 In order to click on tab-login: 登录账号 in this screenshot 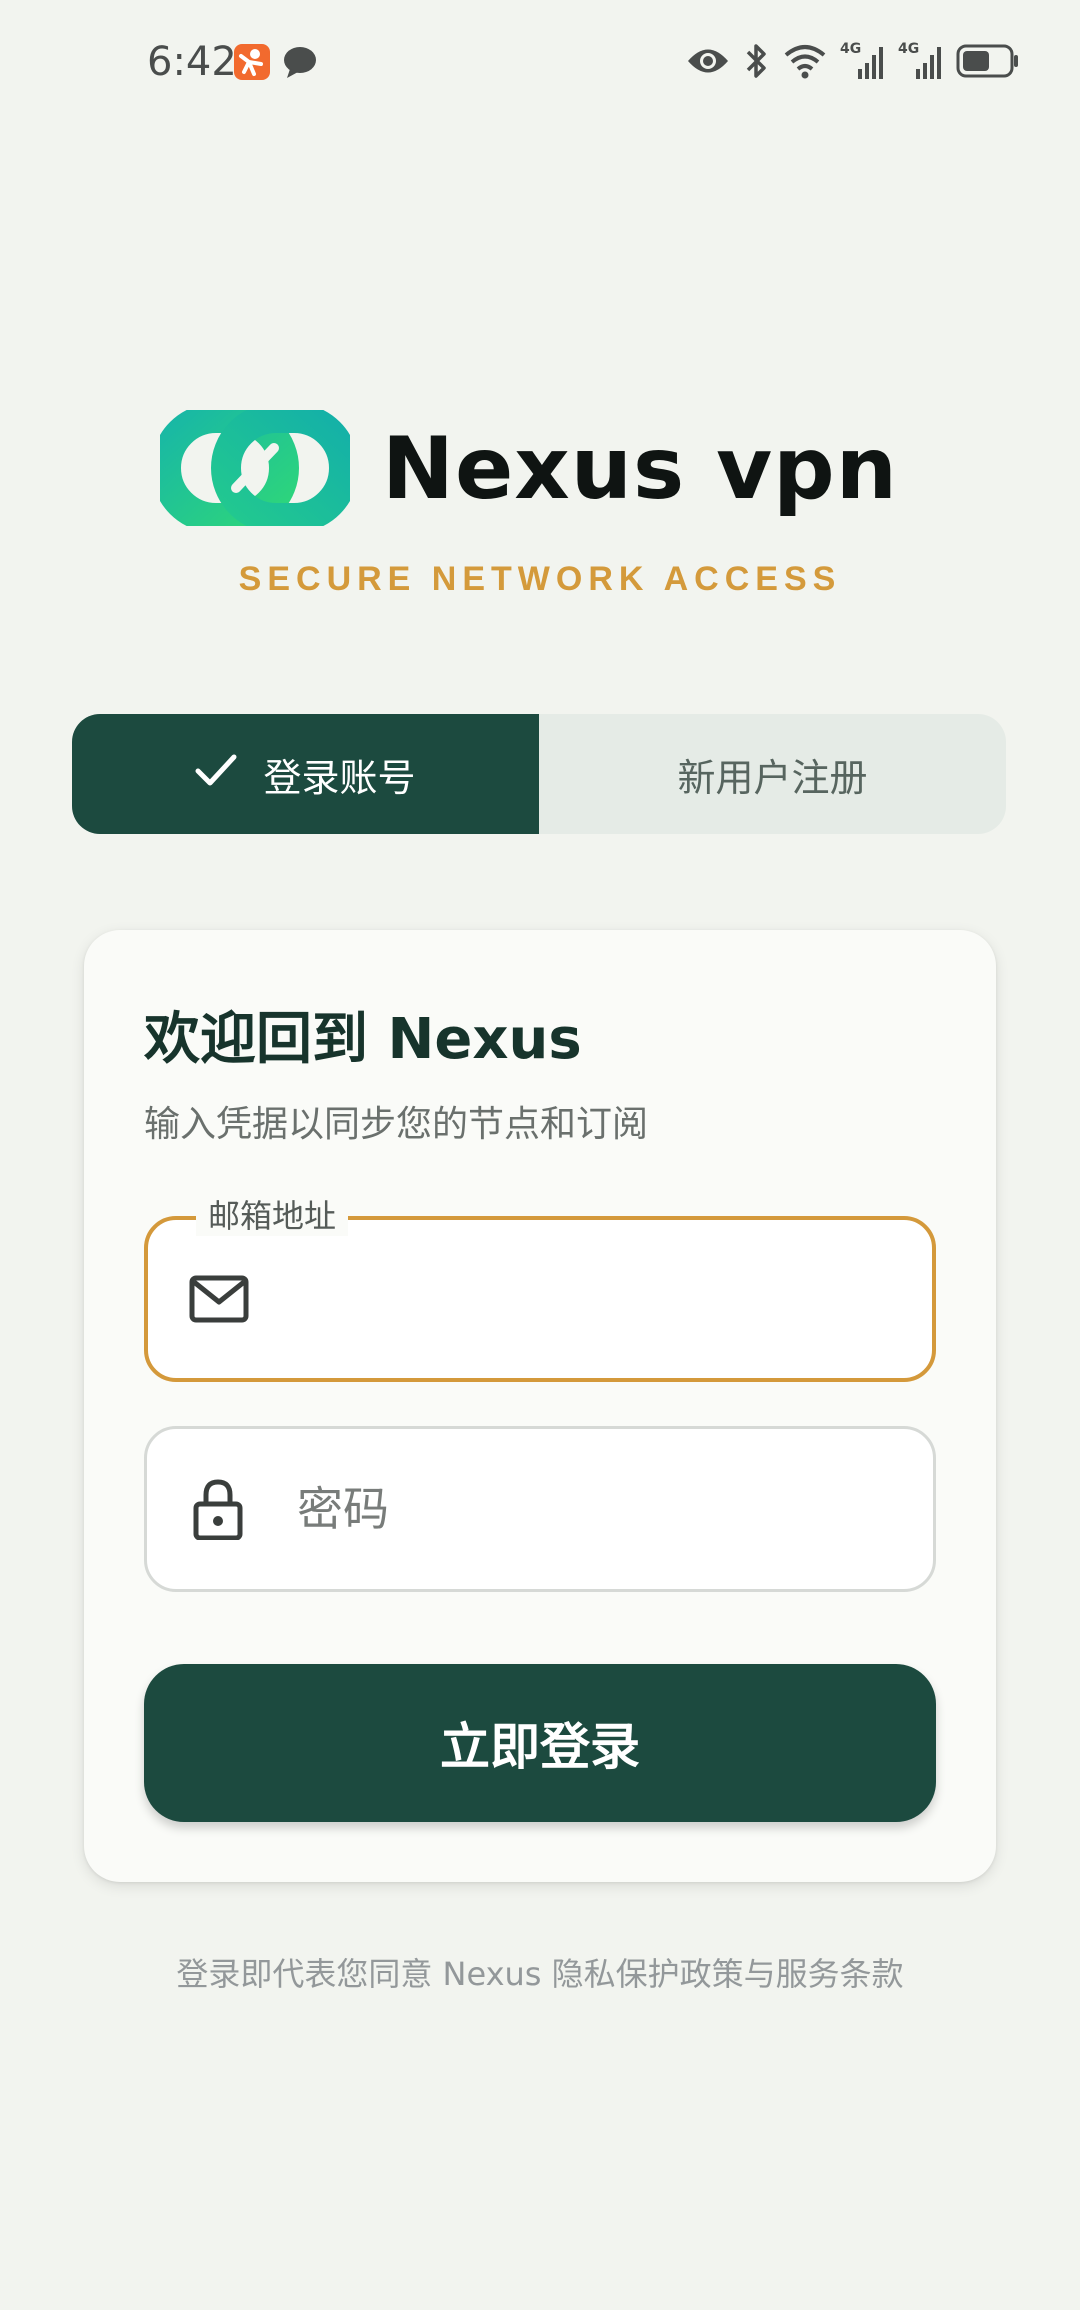, I will do `click(305, 774)`.